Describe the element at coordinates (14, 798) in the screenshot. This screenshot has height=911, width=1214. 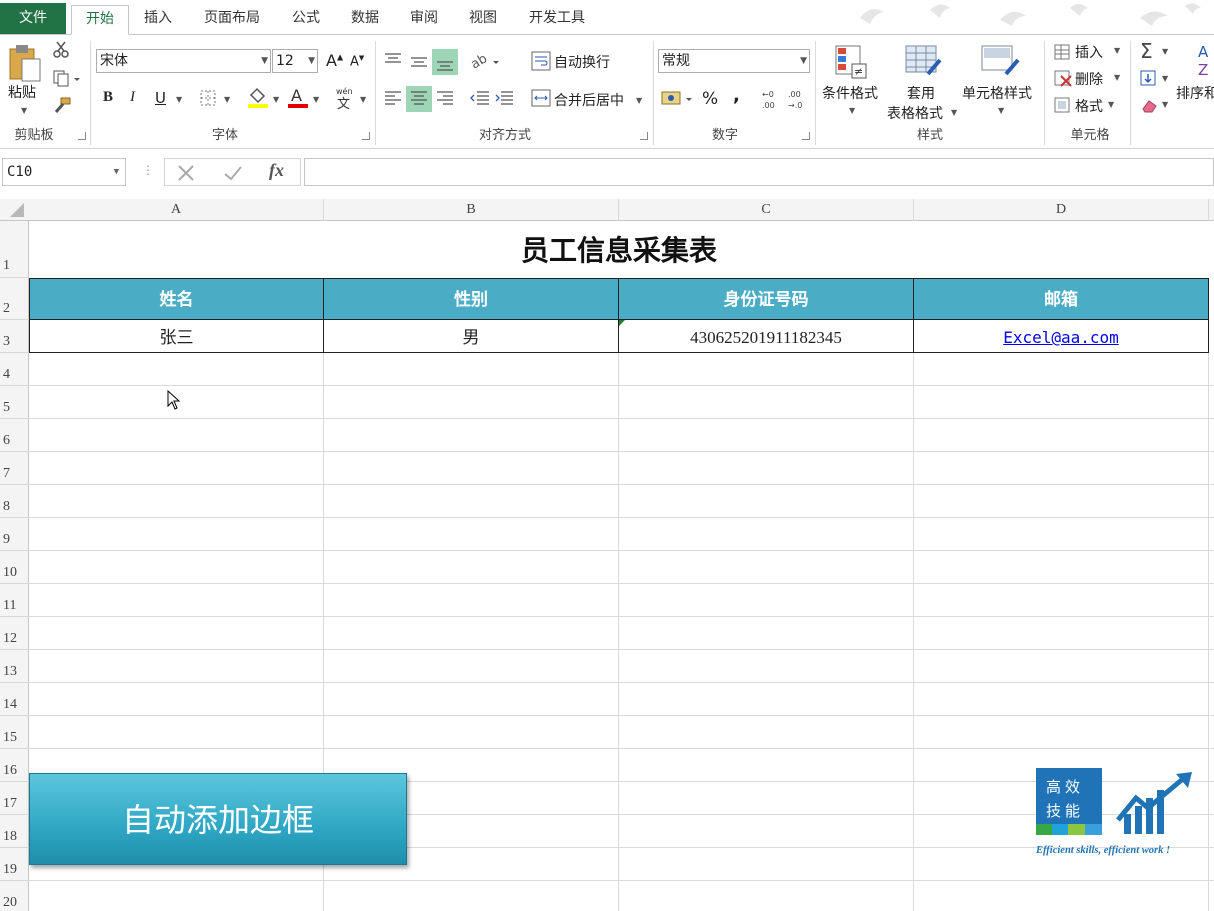
I see `row-header-17: 17` at that location.